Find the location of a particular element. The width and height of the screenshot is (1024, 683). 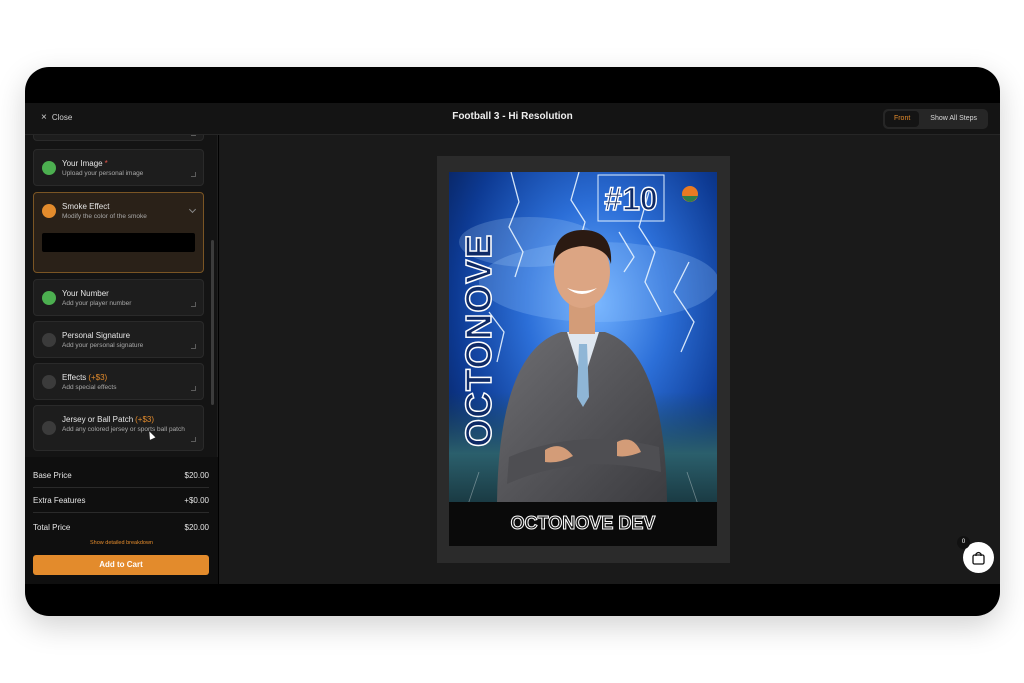

tab-show-all-steps: Show All Steps is located at coordinates (953, 119).